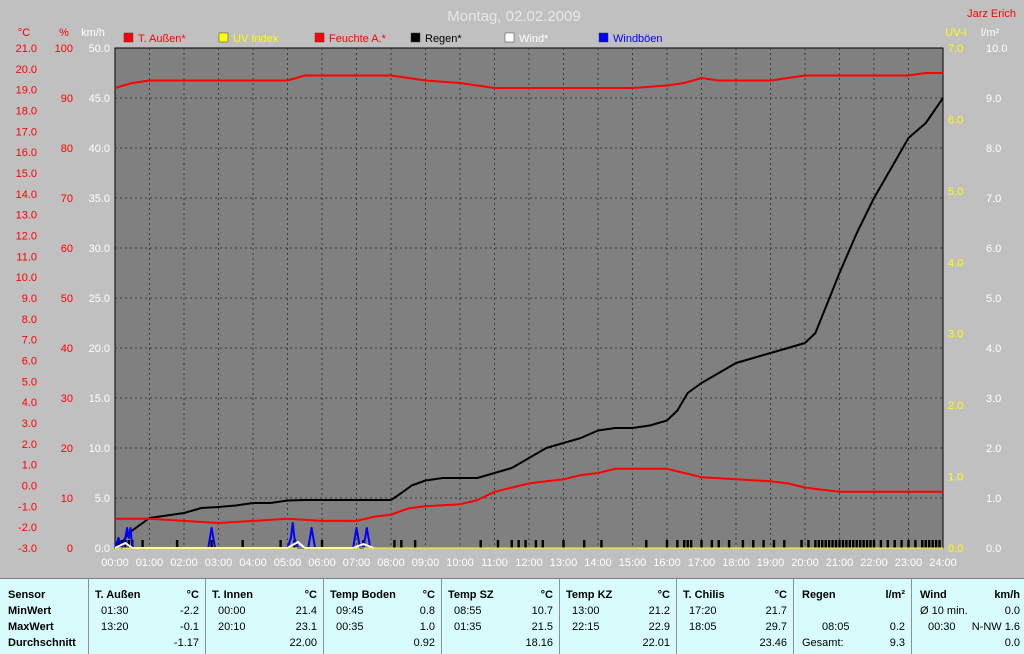 Image resolution: width=1024 pixels, height=654 pixels. Describe the element at coordinates (589, 595) in the screenshot. I see `stats-name: Temp KZ` at that location.